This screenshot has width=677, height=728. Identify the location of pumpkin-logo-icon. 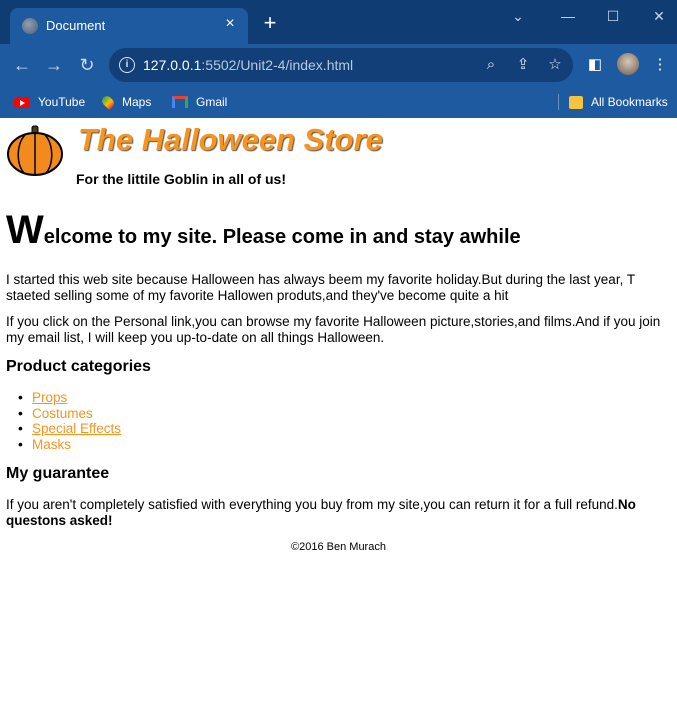
(35, 150).